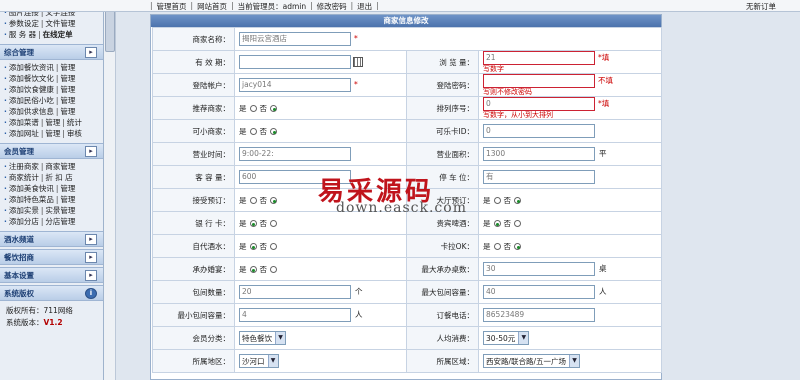 This screenshot has height=380, width=800. I want to click on sidebar-link: 商家管理, so click(60, 166).